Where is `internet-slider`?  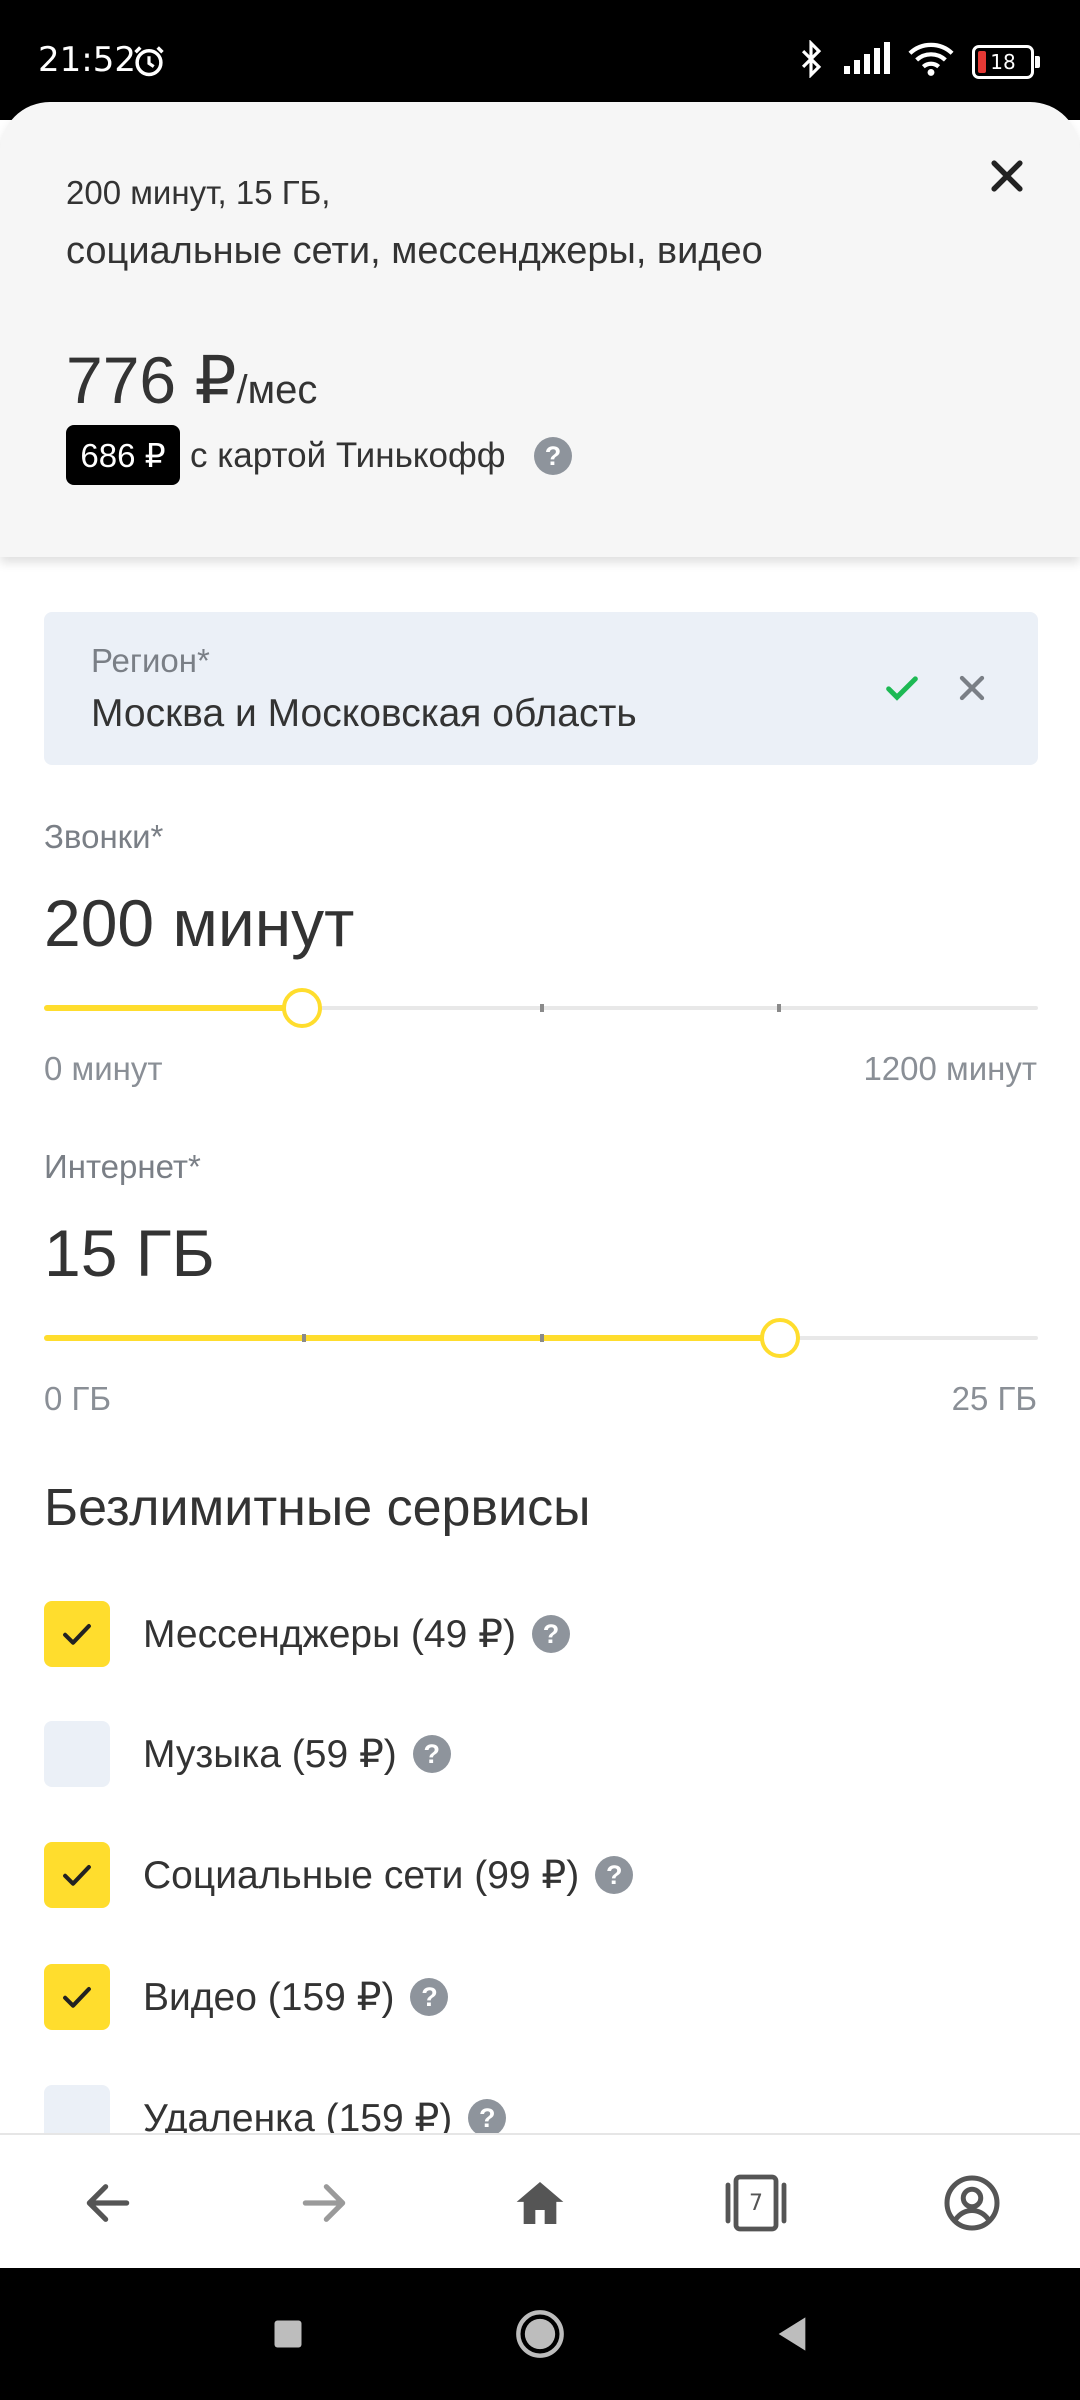 internet-slider is located at coordinates (541, 1338).